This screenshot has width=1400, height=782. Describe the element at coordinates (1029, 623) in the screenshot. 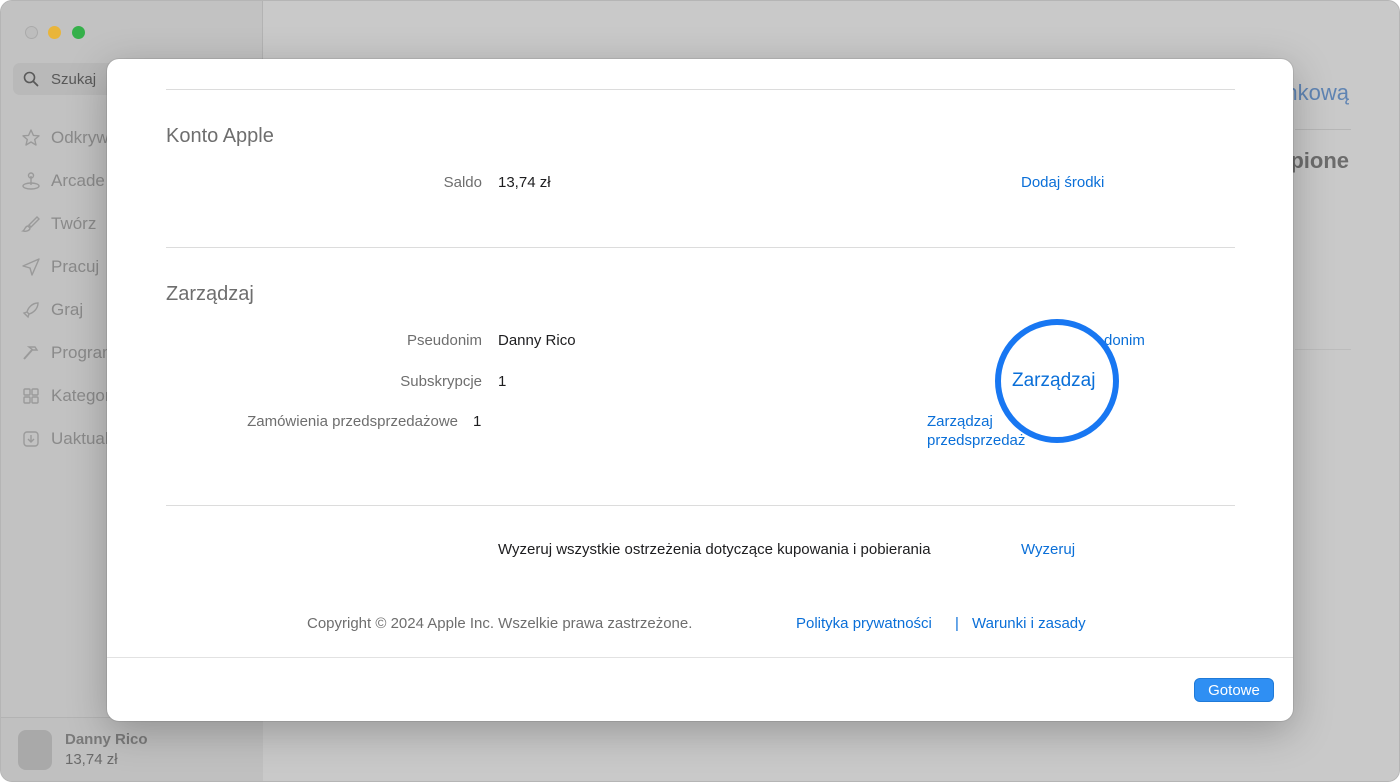

I see `terms-link: Warunki i zasady` at that location.